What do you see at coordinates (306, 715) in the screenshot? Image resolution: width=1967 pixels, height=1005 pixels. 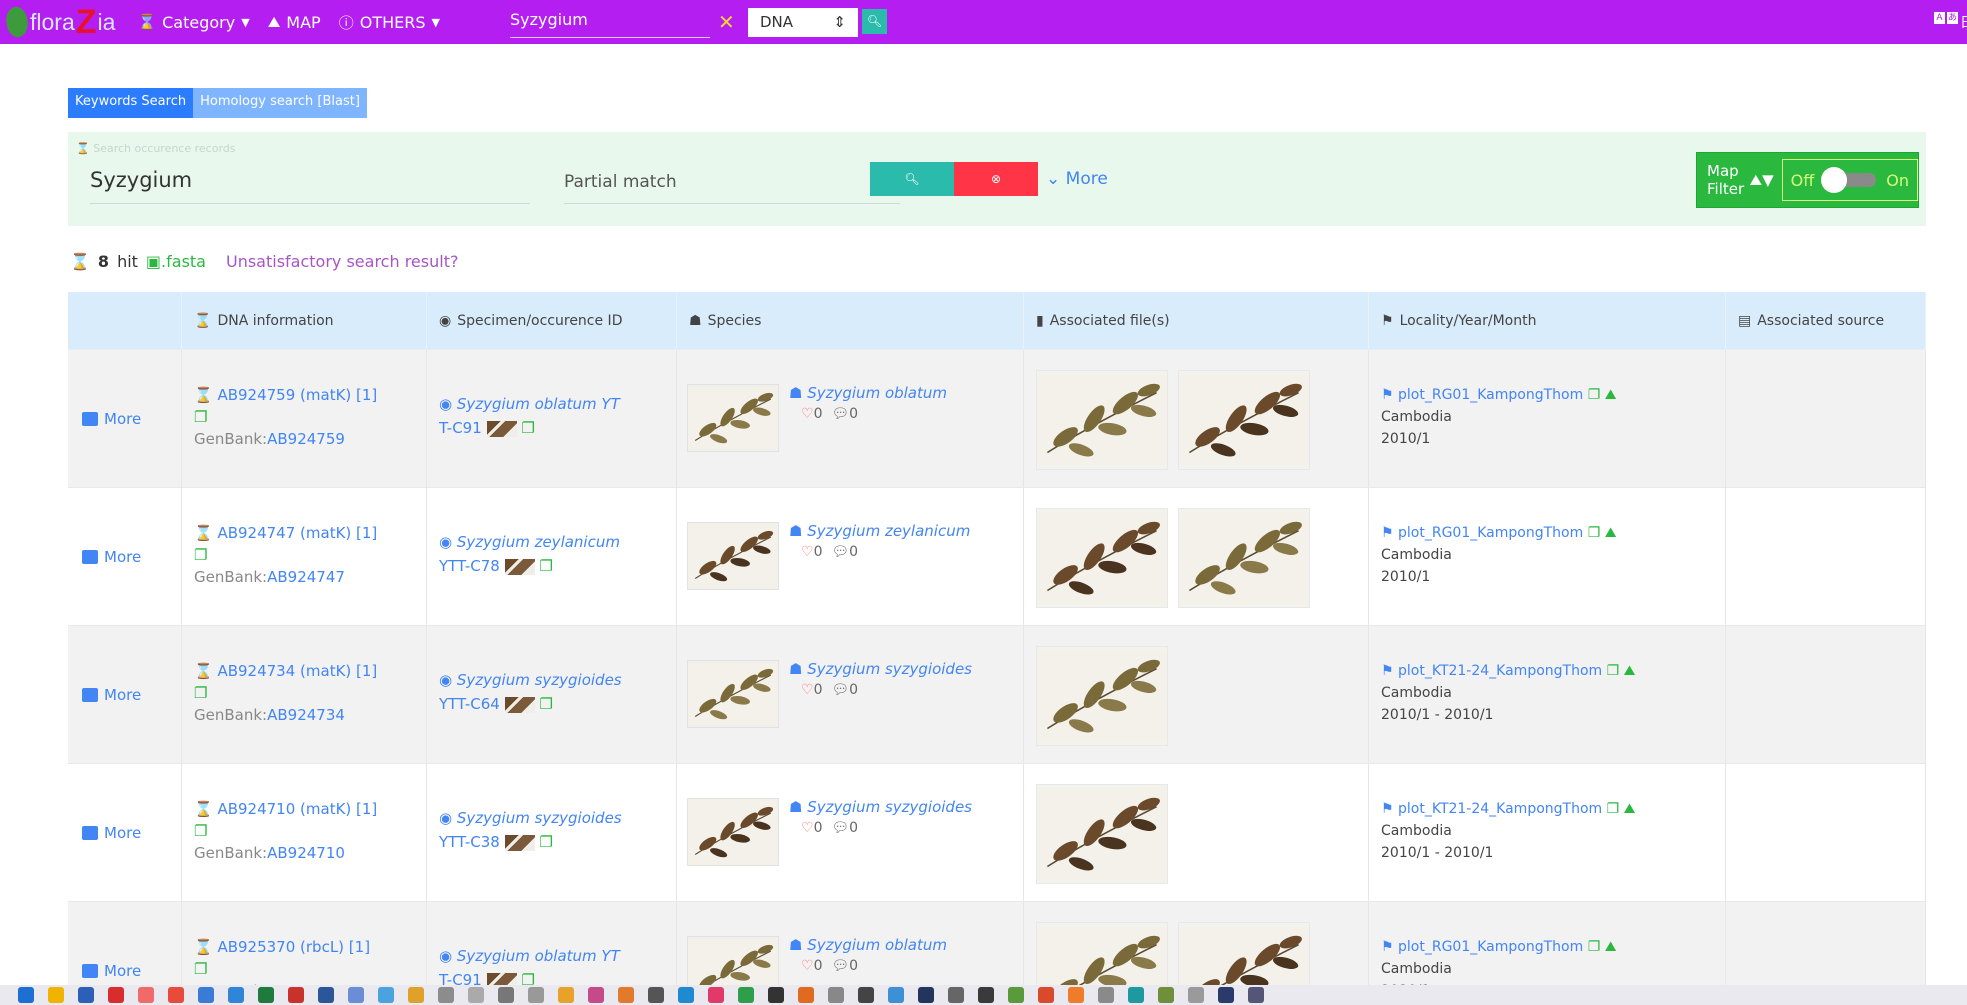 I see `genbank-link: AB924734` at bounding box center [306, 715].